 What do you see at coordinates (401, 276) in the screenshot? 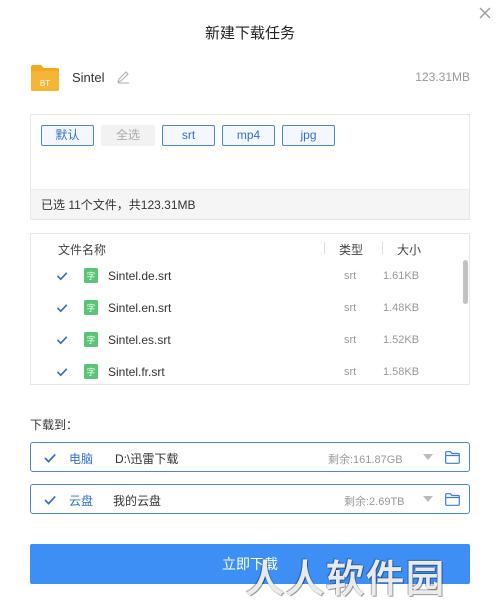
I see `file-size: 1.61KB` at bounding box center [401, 276].